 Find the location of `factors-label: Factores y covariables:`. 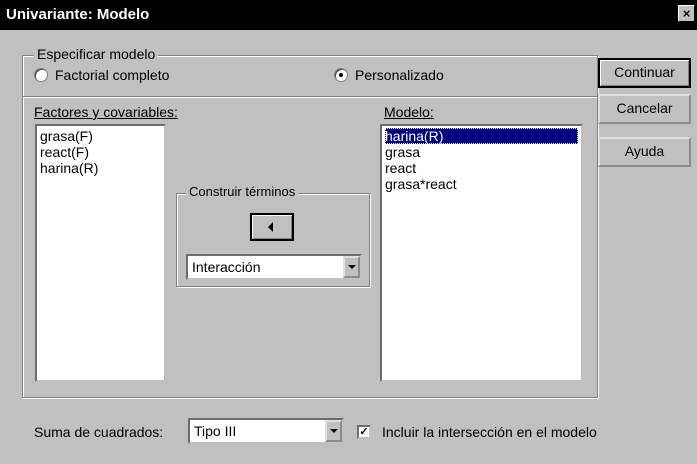

factors-label: Factores y covariables: is located at coordinates (106, 112).